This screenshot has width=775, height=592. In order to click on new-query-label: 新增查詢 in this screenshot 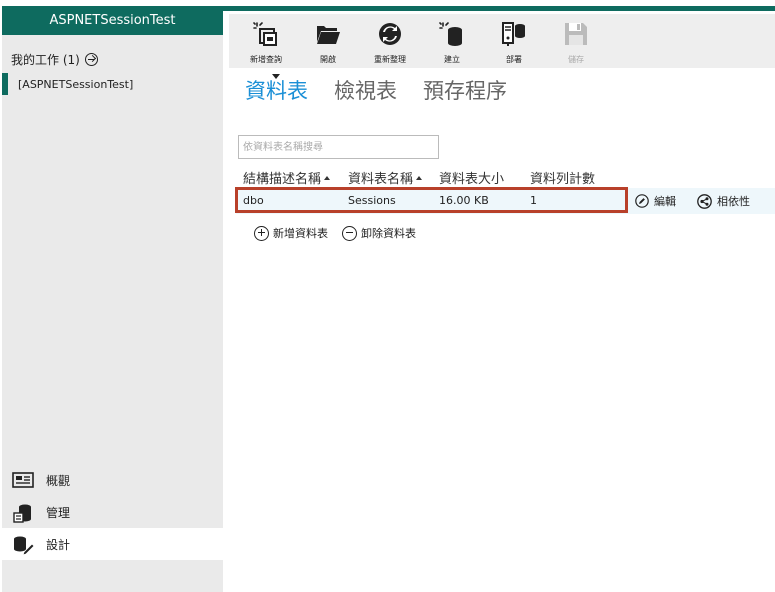, I will do `click(266, 59)`.